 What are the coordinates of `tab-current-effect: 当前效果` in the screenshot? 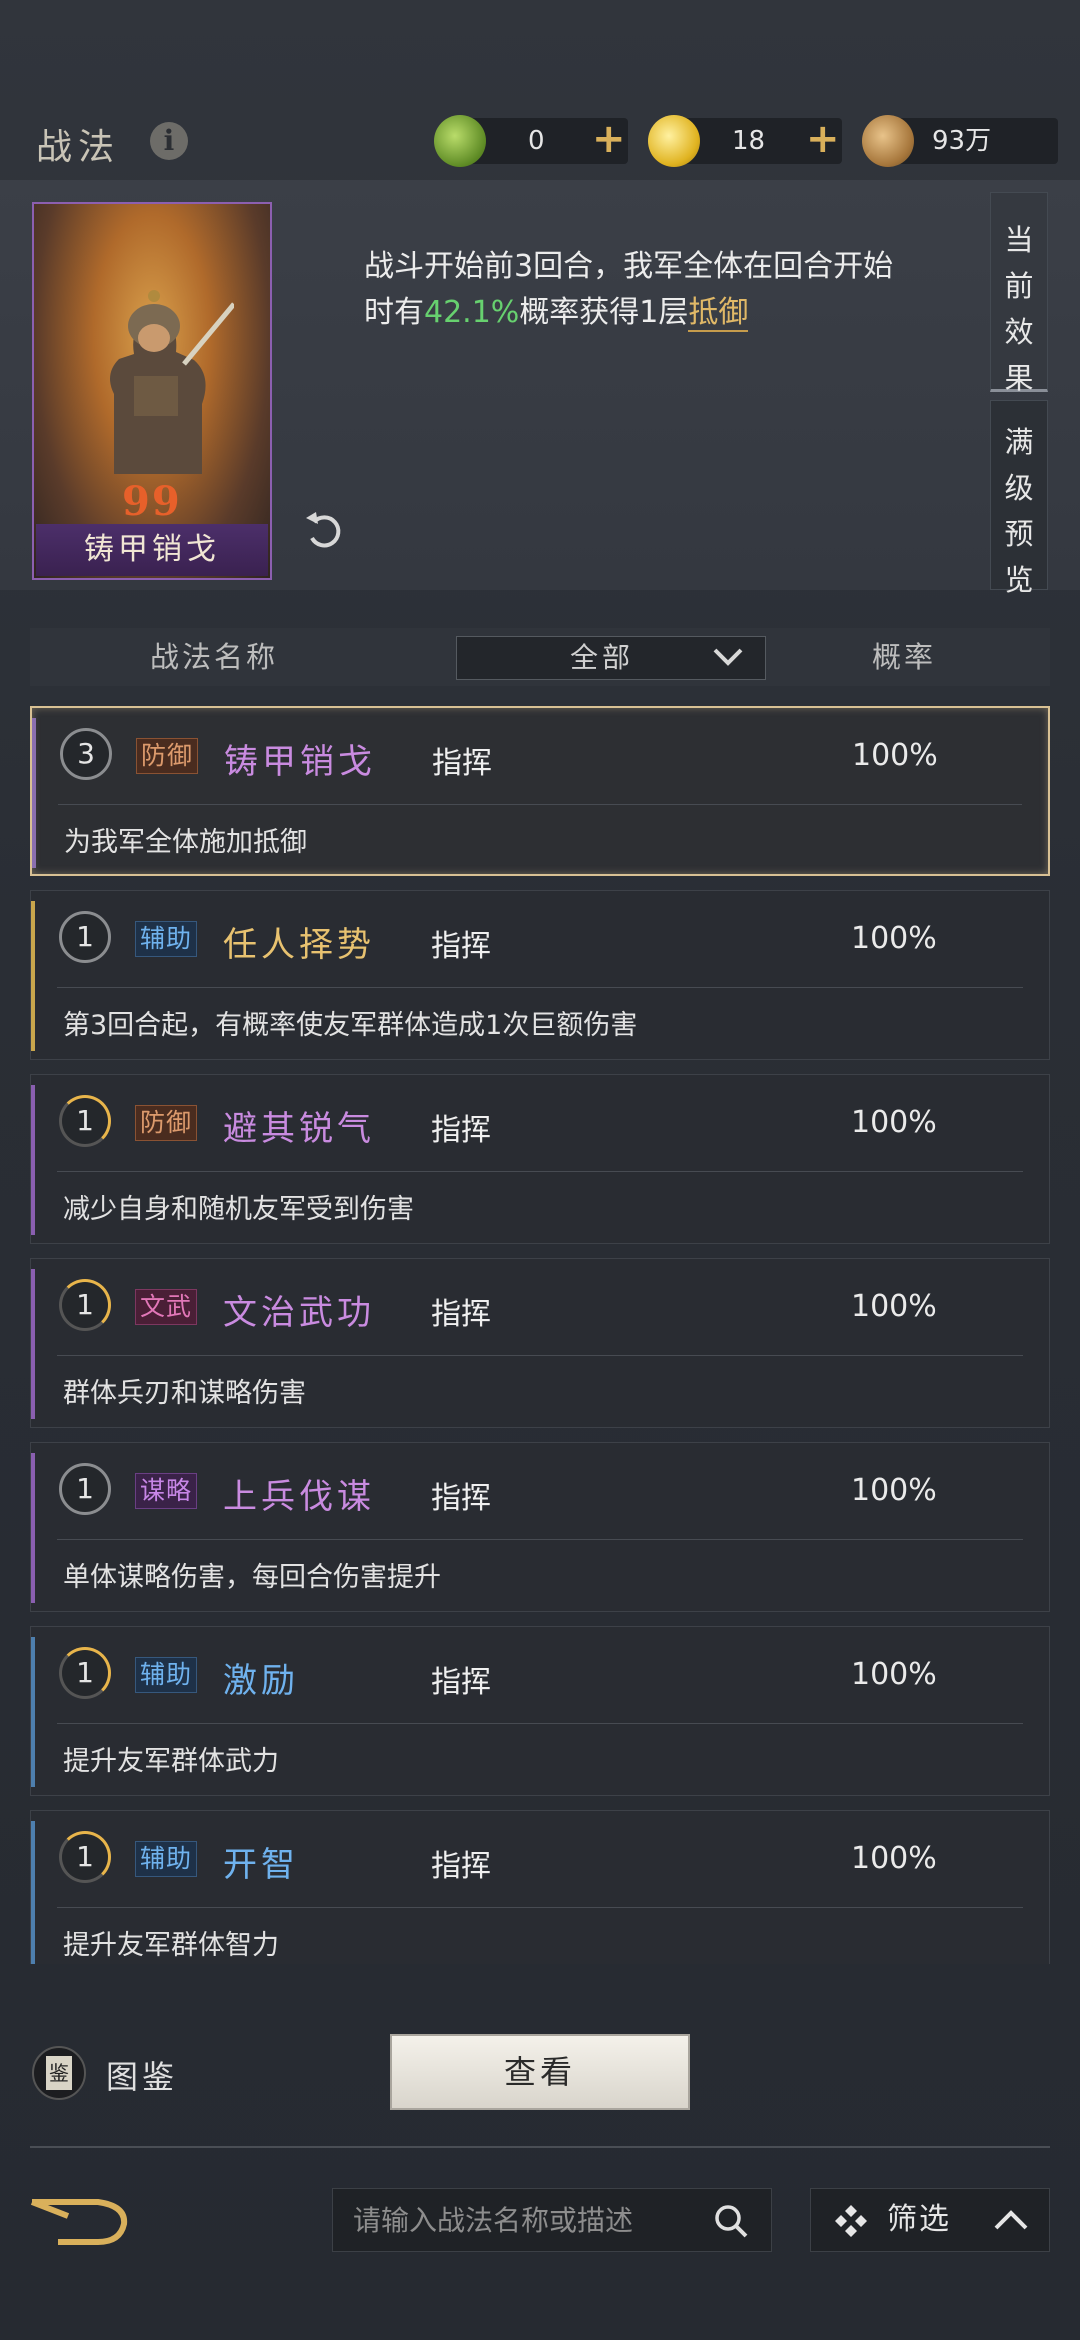 It's located at (1019, 293).